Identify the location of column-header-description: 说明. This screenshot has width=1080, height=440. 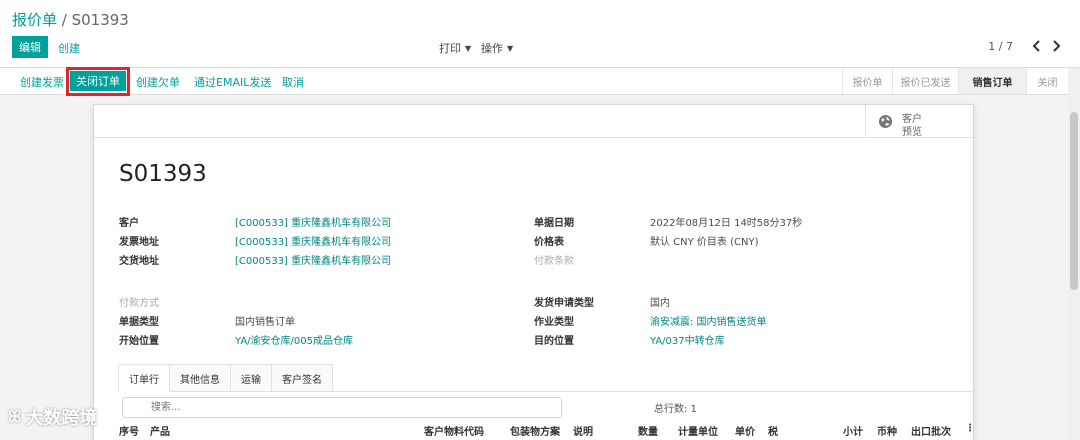
(583, 430).